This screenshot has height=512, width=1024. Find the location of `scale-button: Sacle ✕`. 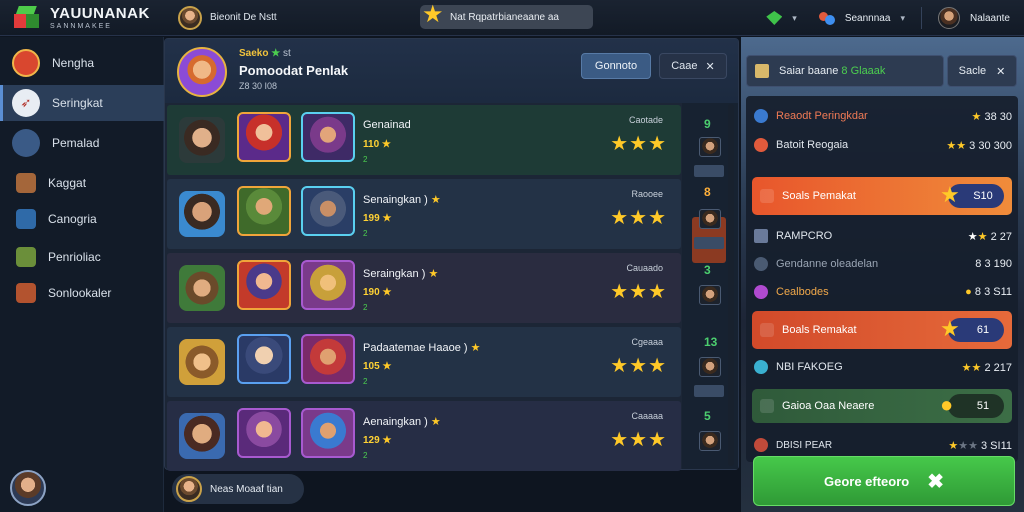

scale-button: Sacle ✕ is located at coordinates (982, 71).